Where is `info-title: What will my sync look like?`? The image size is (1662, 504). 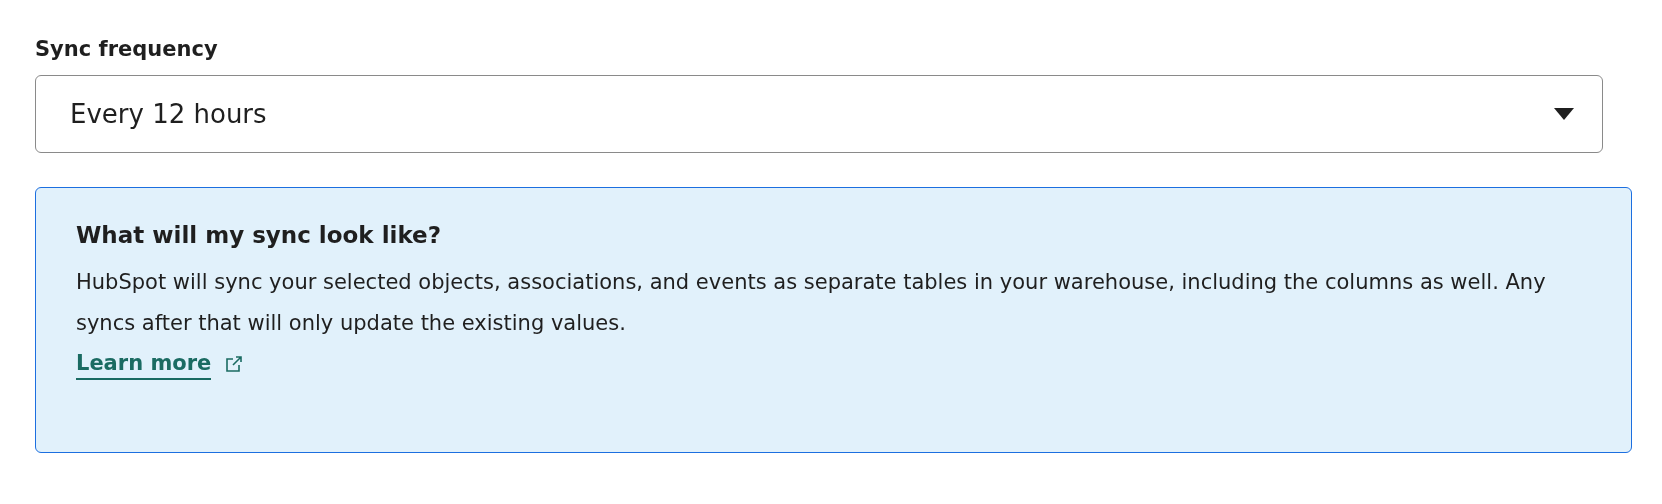
info-title: What will my sync look like? is located at coordinates (259, 235).